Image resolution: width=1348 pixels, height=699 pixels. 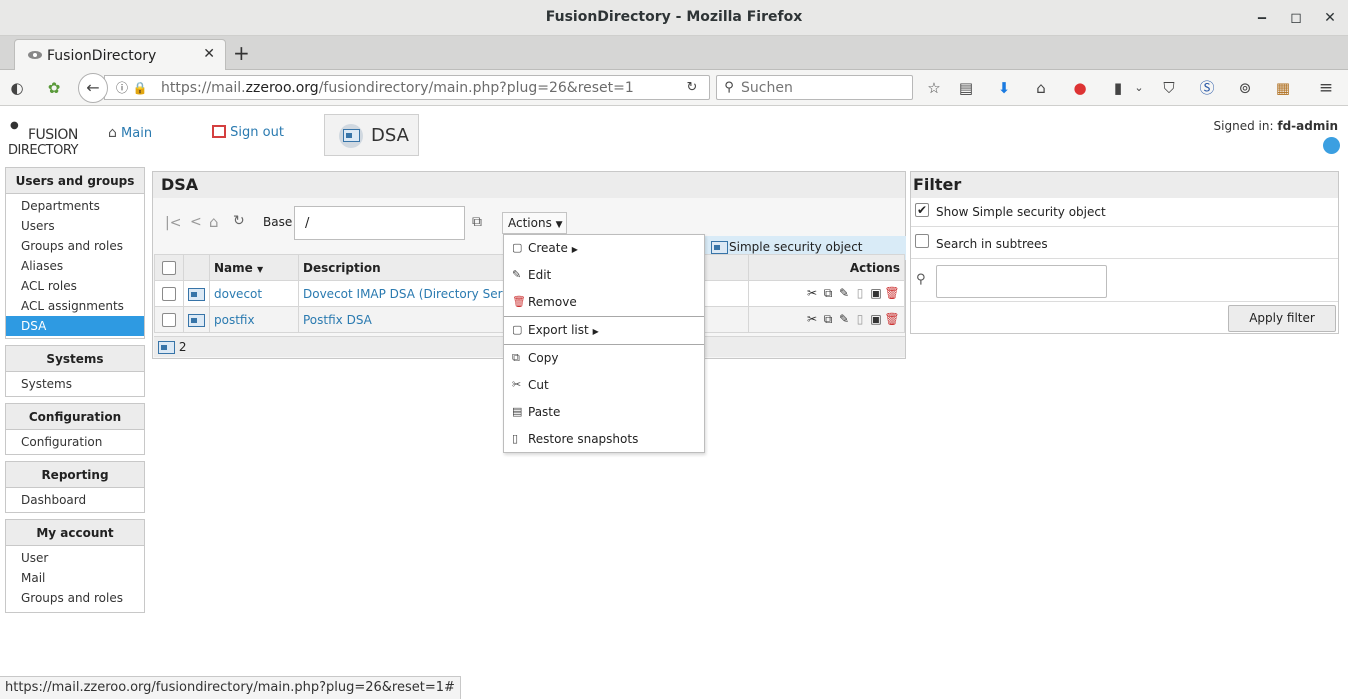 I want to click on menu-item-dsa: DSA, so click(x=75, y=326).